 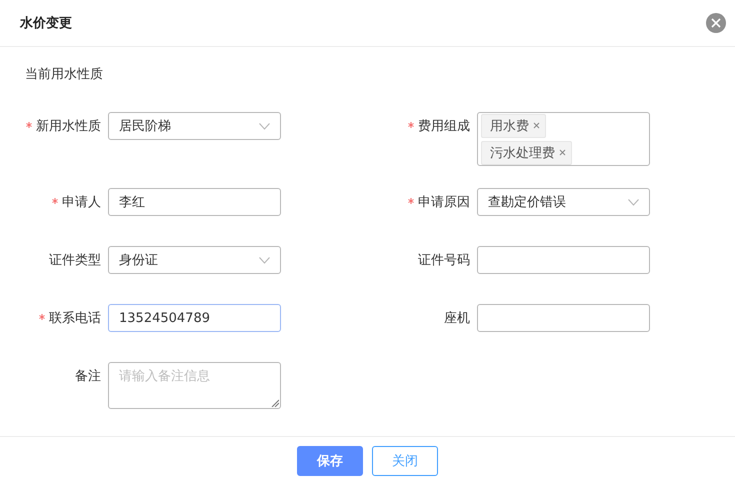 I want to click on select-field: 身份证, so click(x=194, y=260).